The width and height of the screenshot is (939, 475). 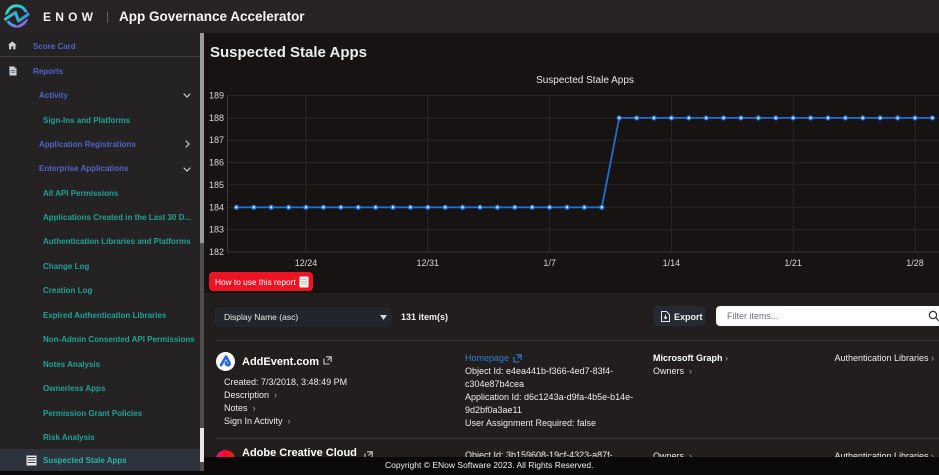 What do you see at coordinates (585, 80) in the screenshot?
I see `svg-text: Suspected Stale Apps` at bounding box center [585, 80].